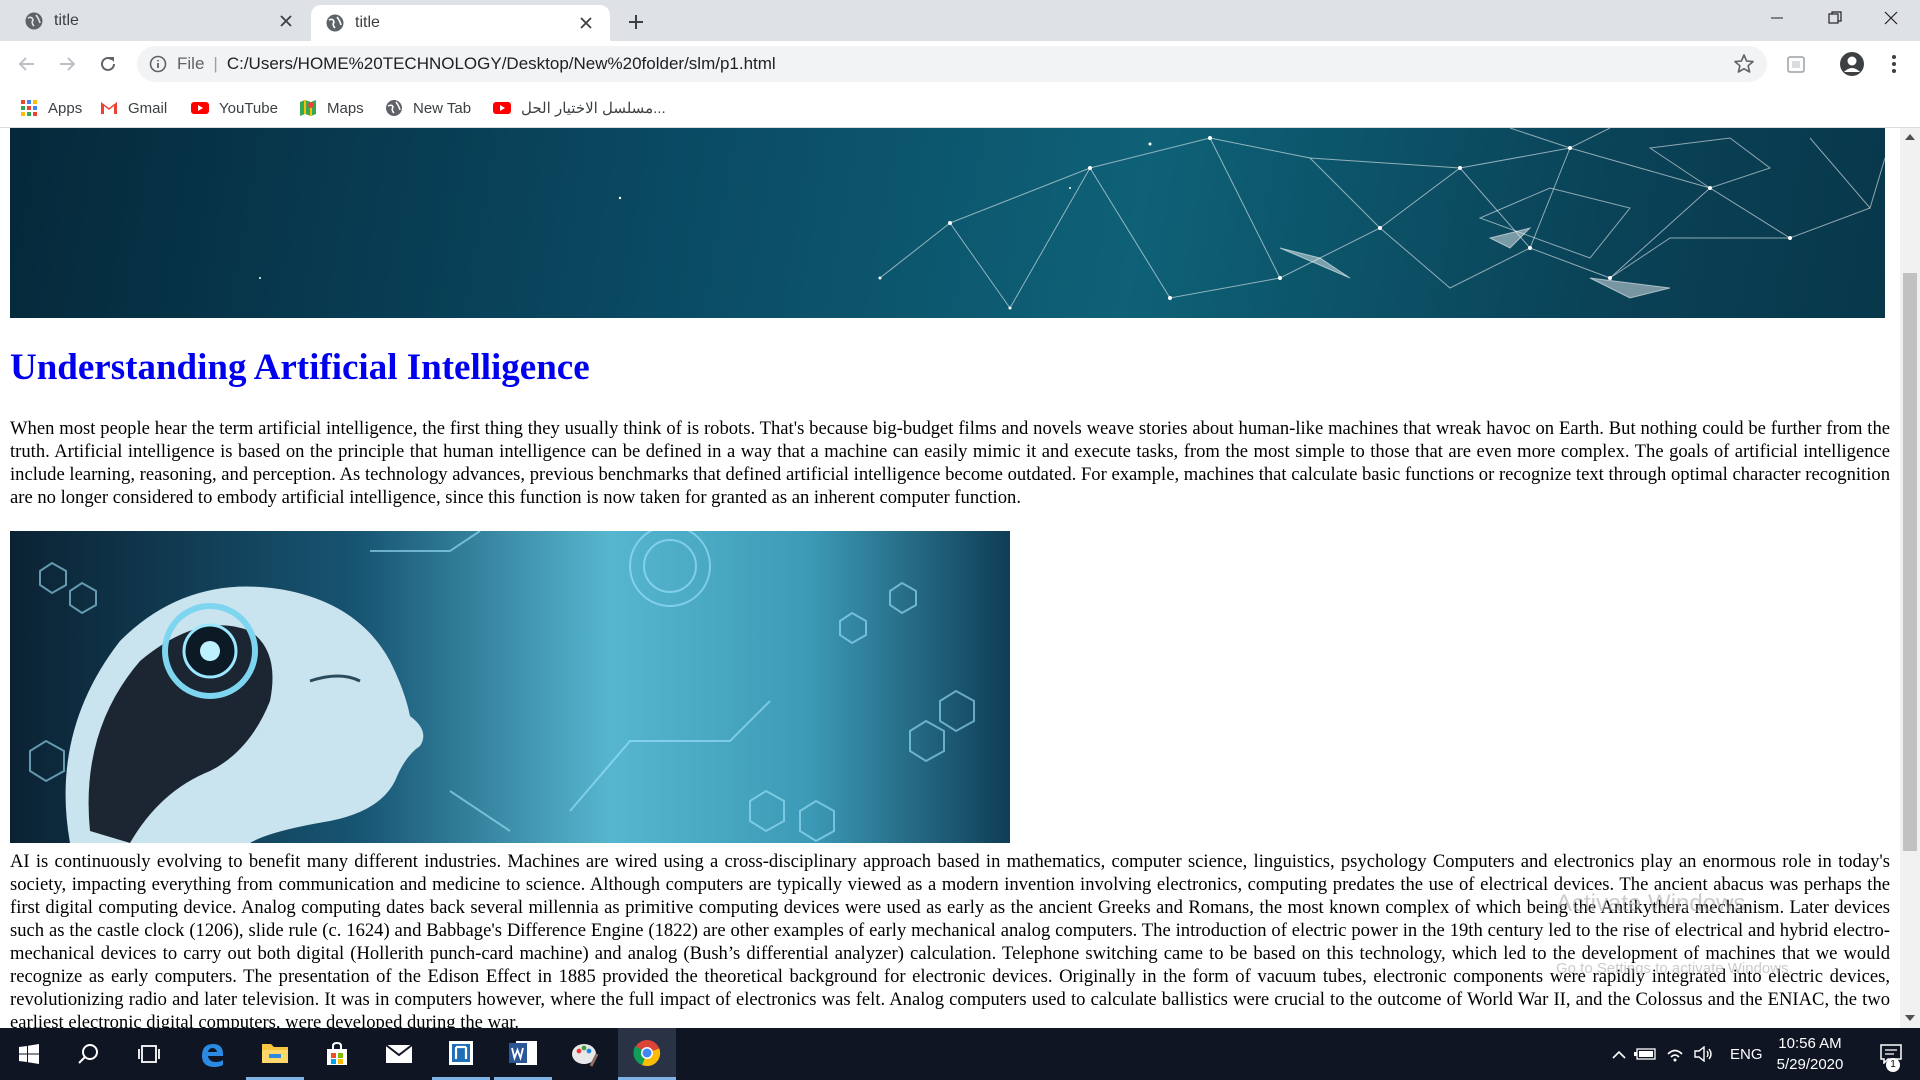  I want to click on tablet-app, so click(461, 1054).